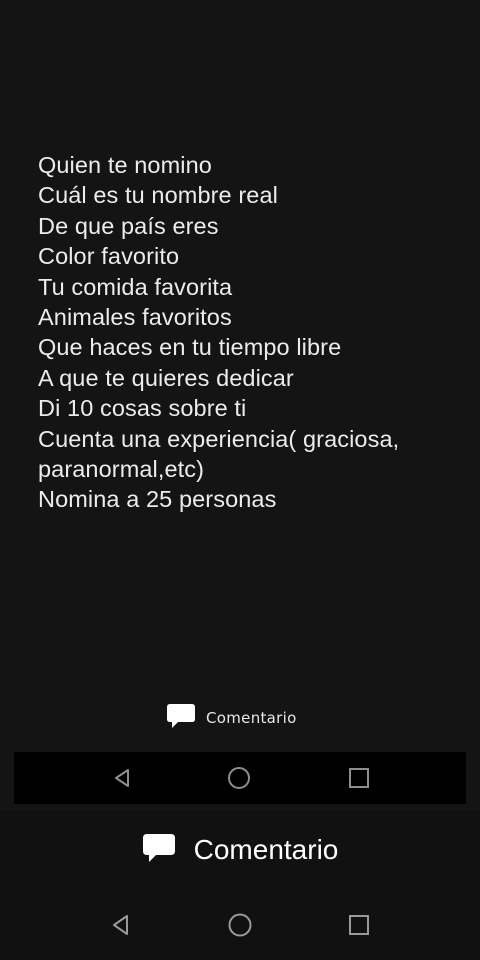  What do you see at coordinates (135, 317) in the screenshot?
I see `question-line: Animales favoritos` at bounding box center [135, 317].